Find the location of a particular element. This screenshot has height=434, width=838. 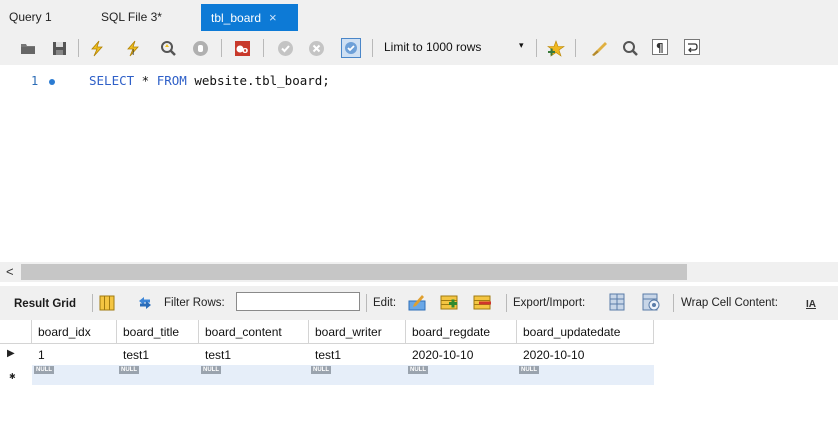

add-row-icon is located at coordinates (449, 302).